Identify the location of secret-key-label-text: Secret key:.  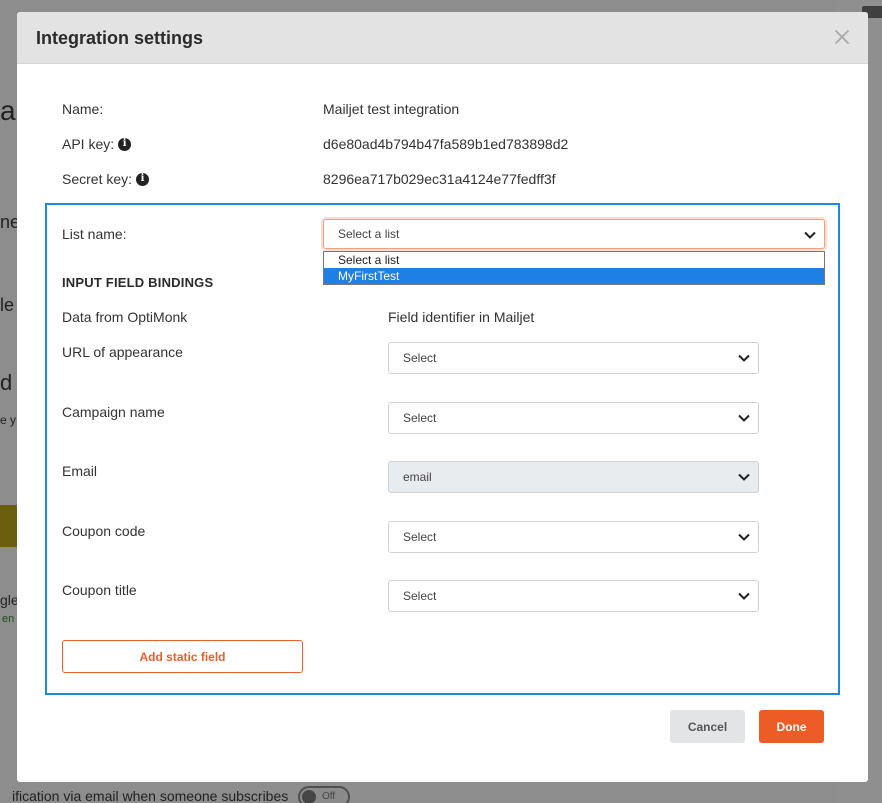
(97, 179).